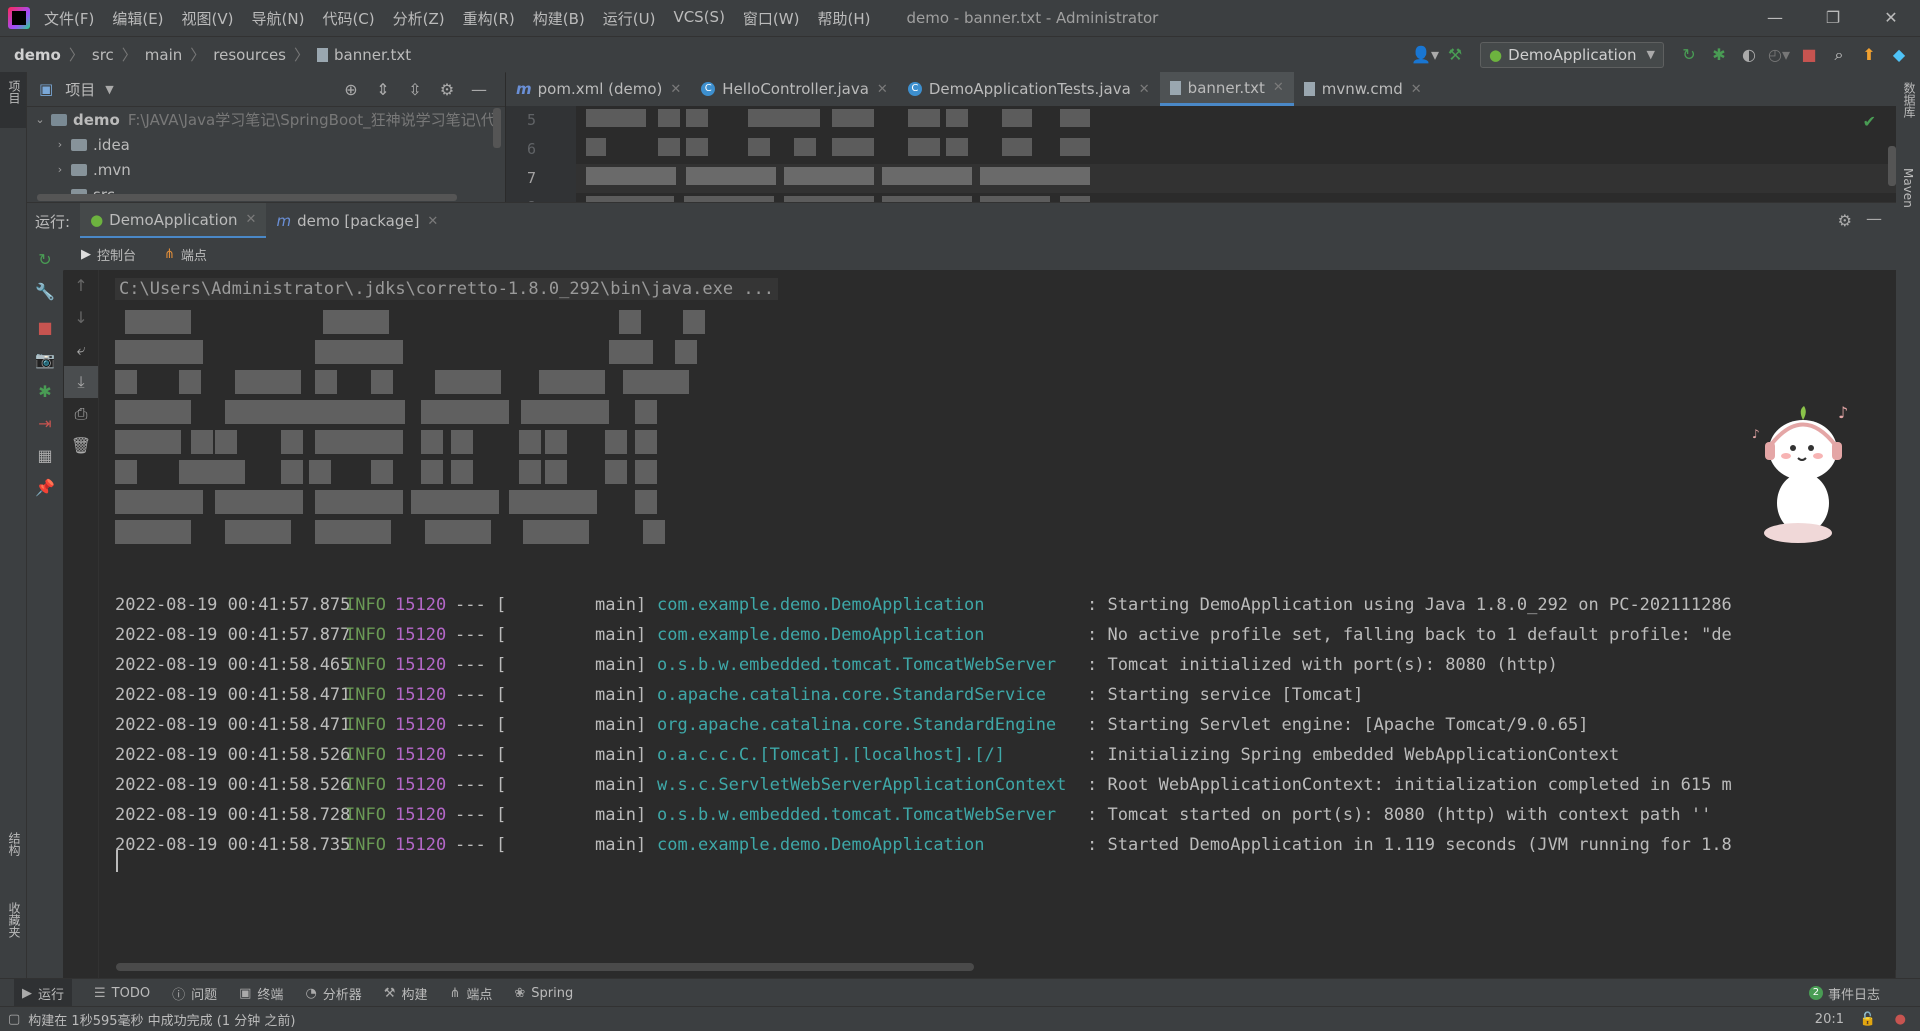 The height and width of the screenshot is (1031, 1920). What do you see at coordinates (45, 392) in the screenshot?
I see `debug-bug-icon: ✱` at bounding box center [45, 392].